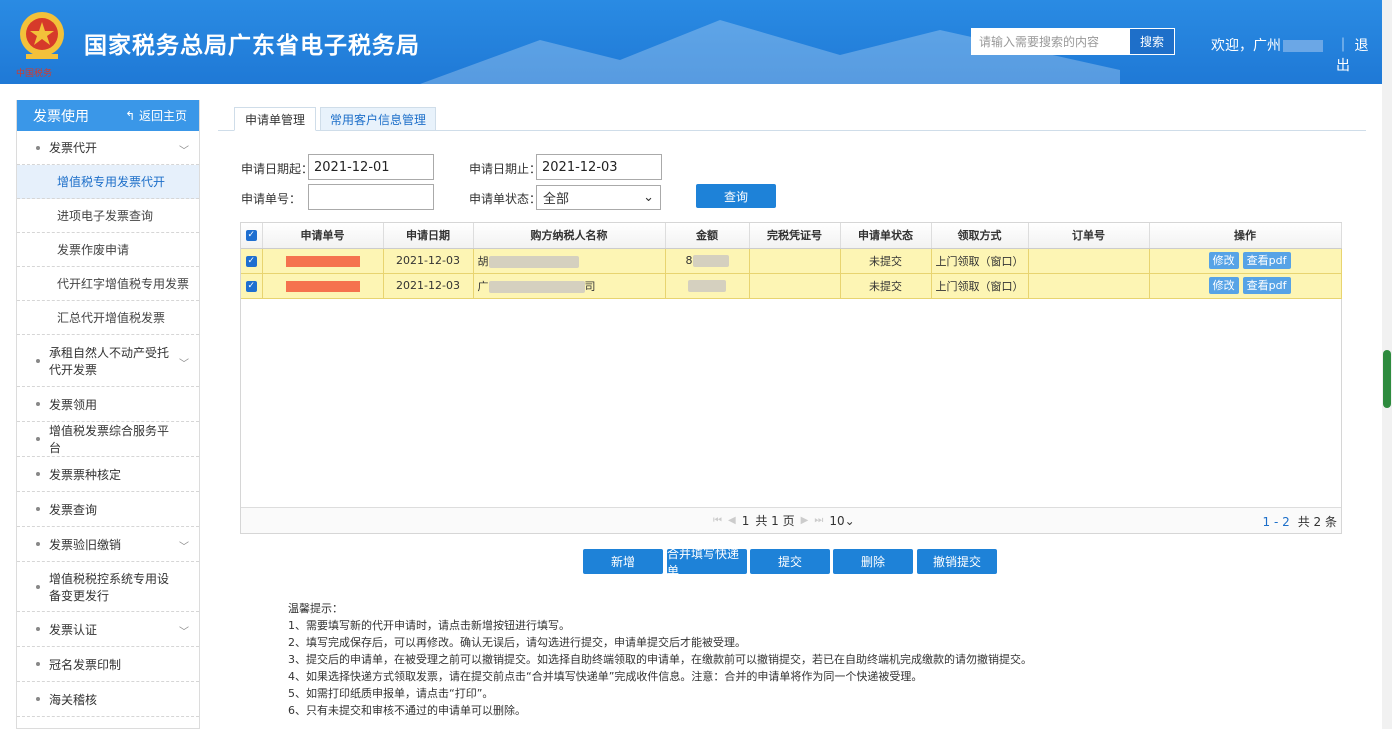  Describe the element at coordinates (108, 544) in the screenshot. I see `sidebar-item: 发票验旧缴销 ﹀` at that location.